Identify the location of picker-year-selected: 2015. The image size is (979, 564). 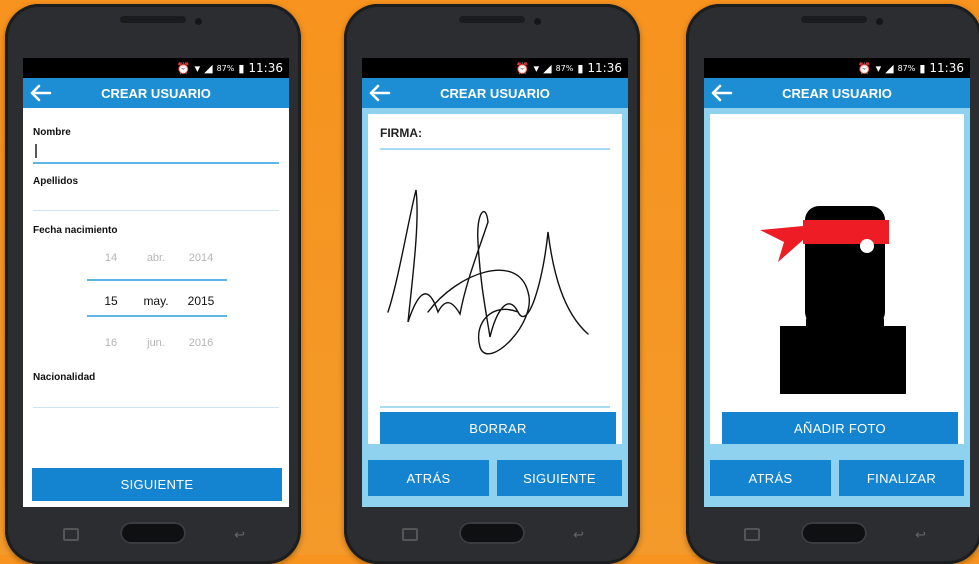
(201, 301).